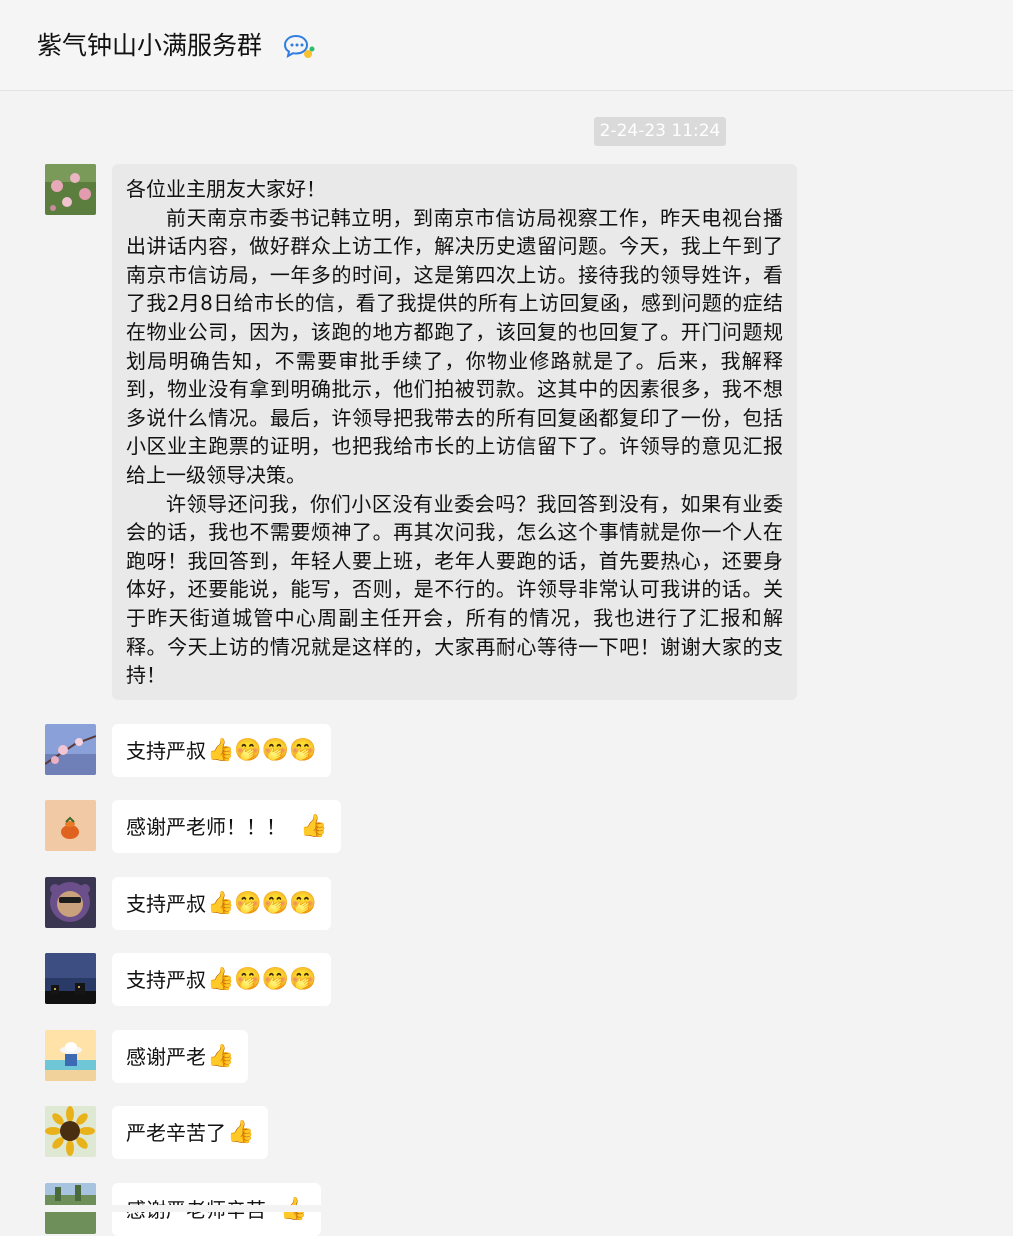 This screenshot has width=1013, height=1236. Describe the element at coordinates (70, 1055) in the screenshot. I see `beach-hat-avatar` at that location.